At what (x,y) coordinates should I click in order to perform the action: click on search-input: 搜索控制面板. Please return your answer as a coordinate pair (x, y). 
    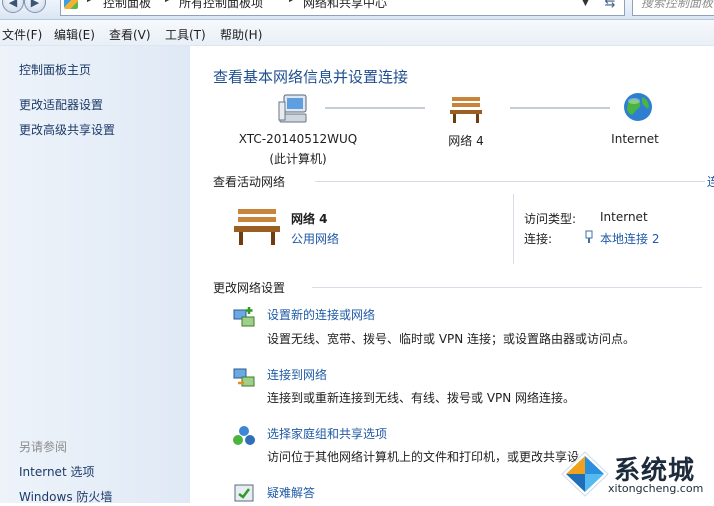
    Looking at the image, I should click on (673, 8).